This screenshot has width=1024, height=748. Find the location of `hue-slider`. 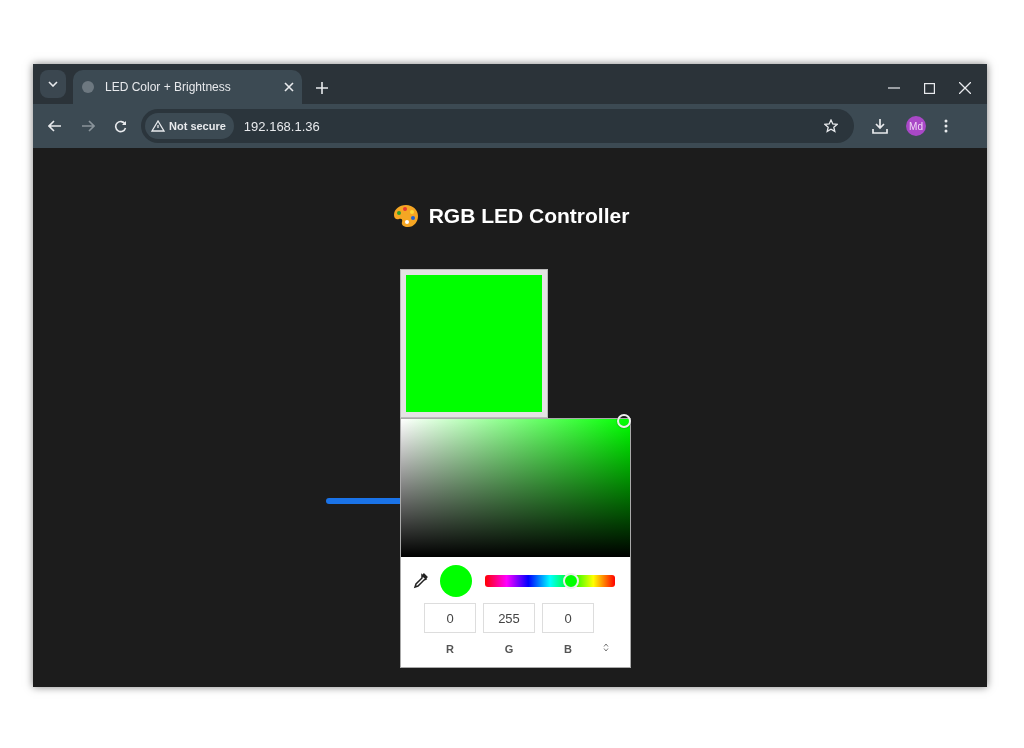

hue-slider is located at coordinates (550, 581).